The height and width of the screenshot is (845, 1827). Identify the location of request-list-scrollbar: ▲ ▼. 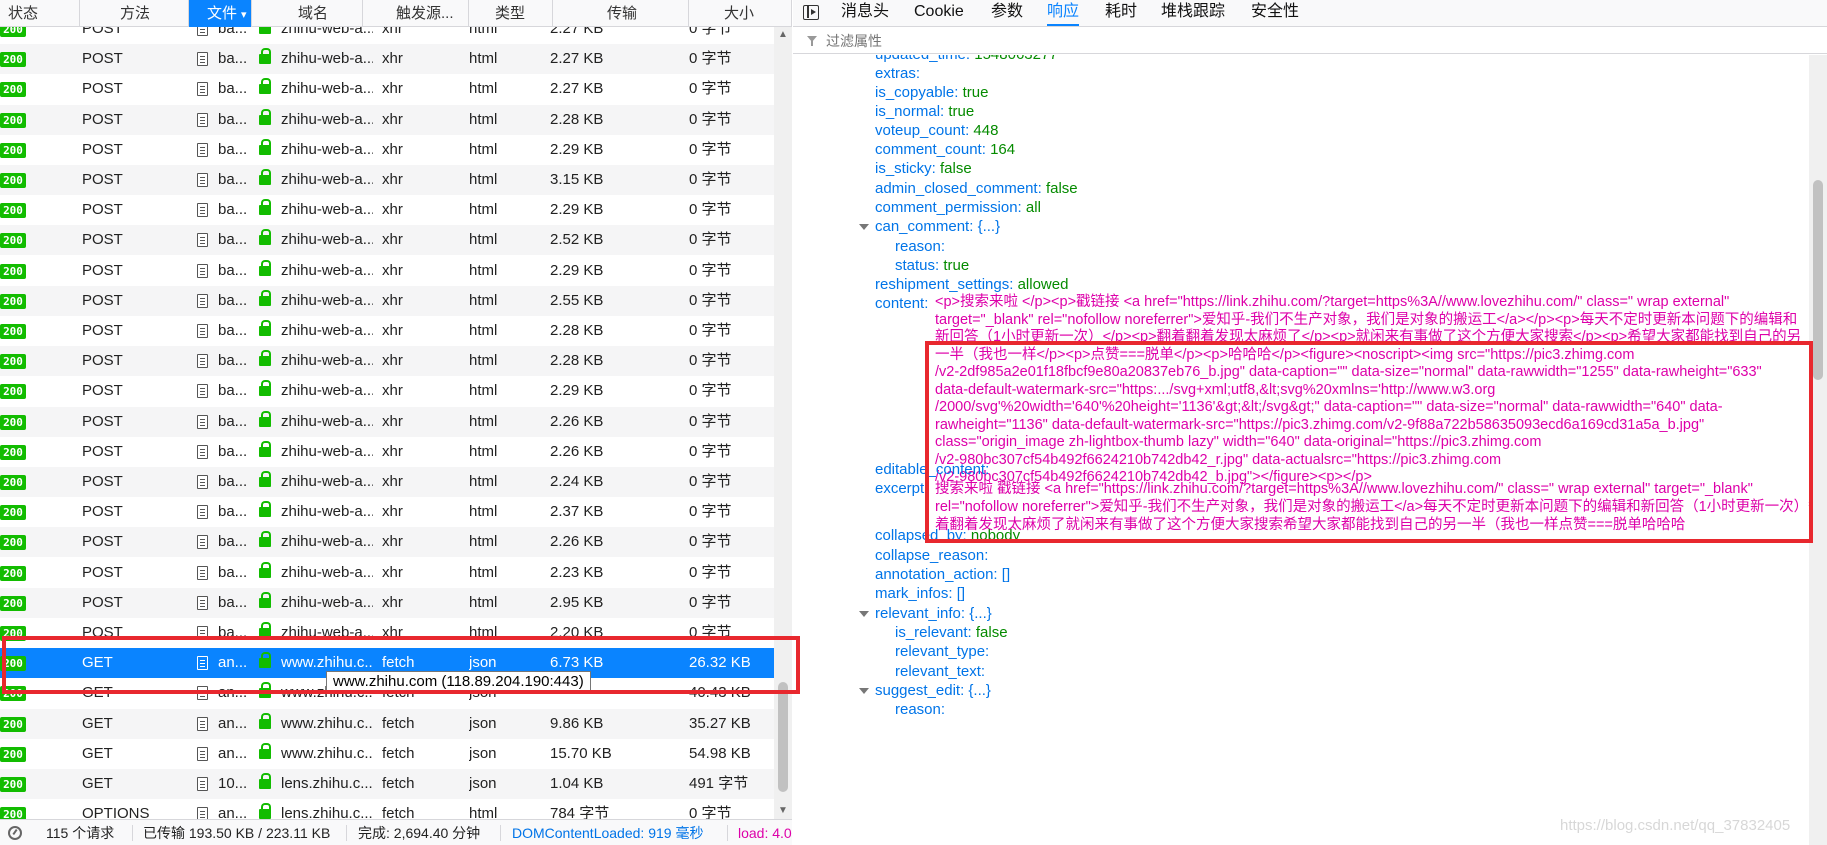
(783, 423).